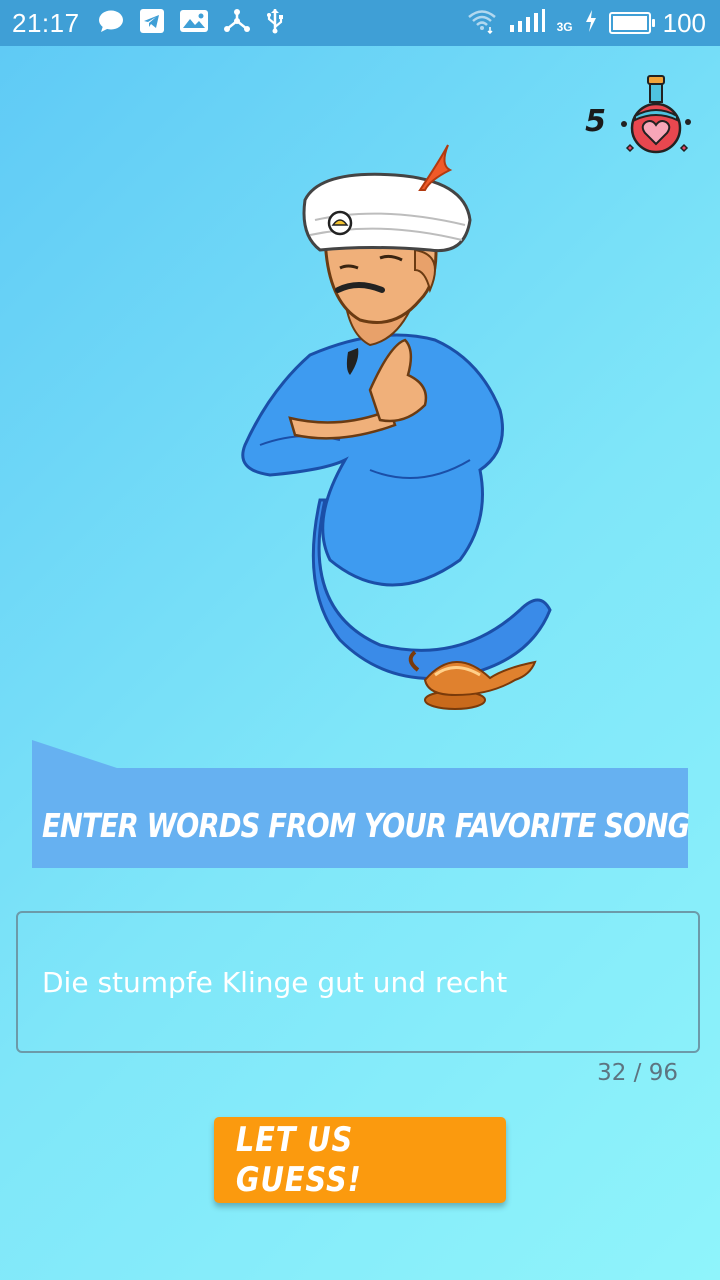 This screenshot has width=720, height=1280. Describe the element at coordinates (111, 23) in the screenshot. I see `chat-bubble-icon` at that location.